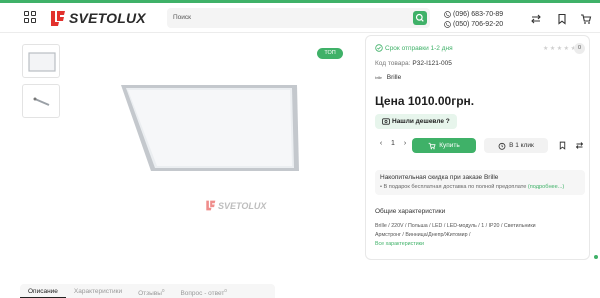 This screenshot has height=298, width=600. What do you see at coordinates (43, 291) in the screenshot?
I see `tab-description: Описание` at bounding box center [43, 291].